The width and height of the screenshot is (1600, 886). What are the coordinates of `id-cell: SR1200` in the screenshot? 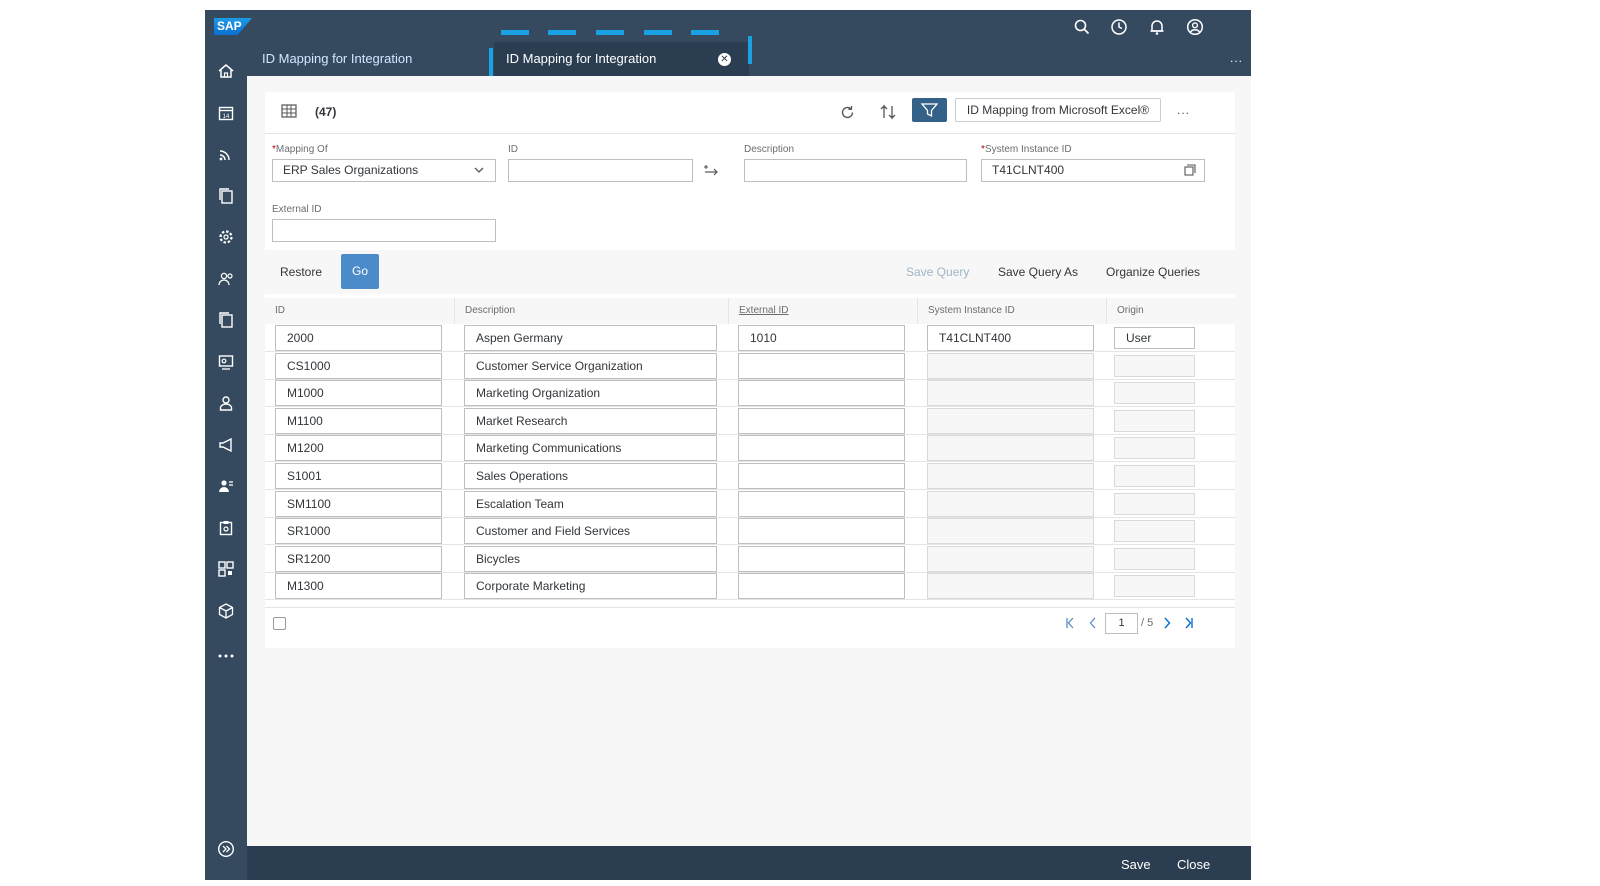 It's located at (358, 558).